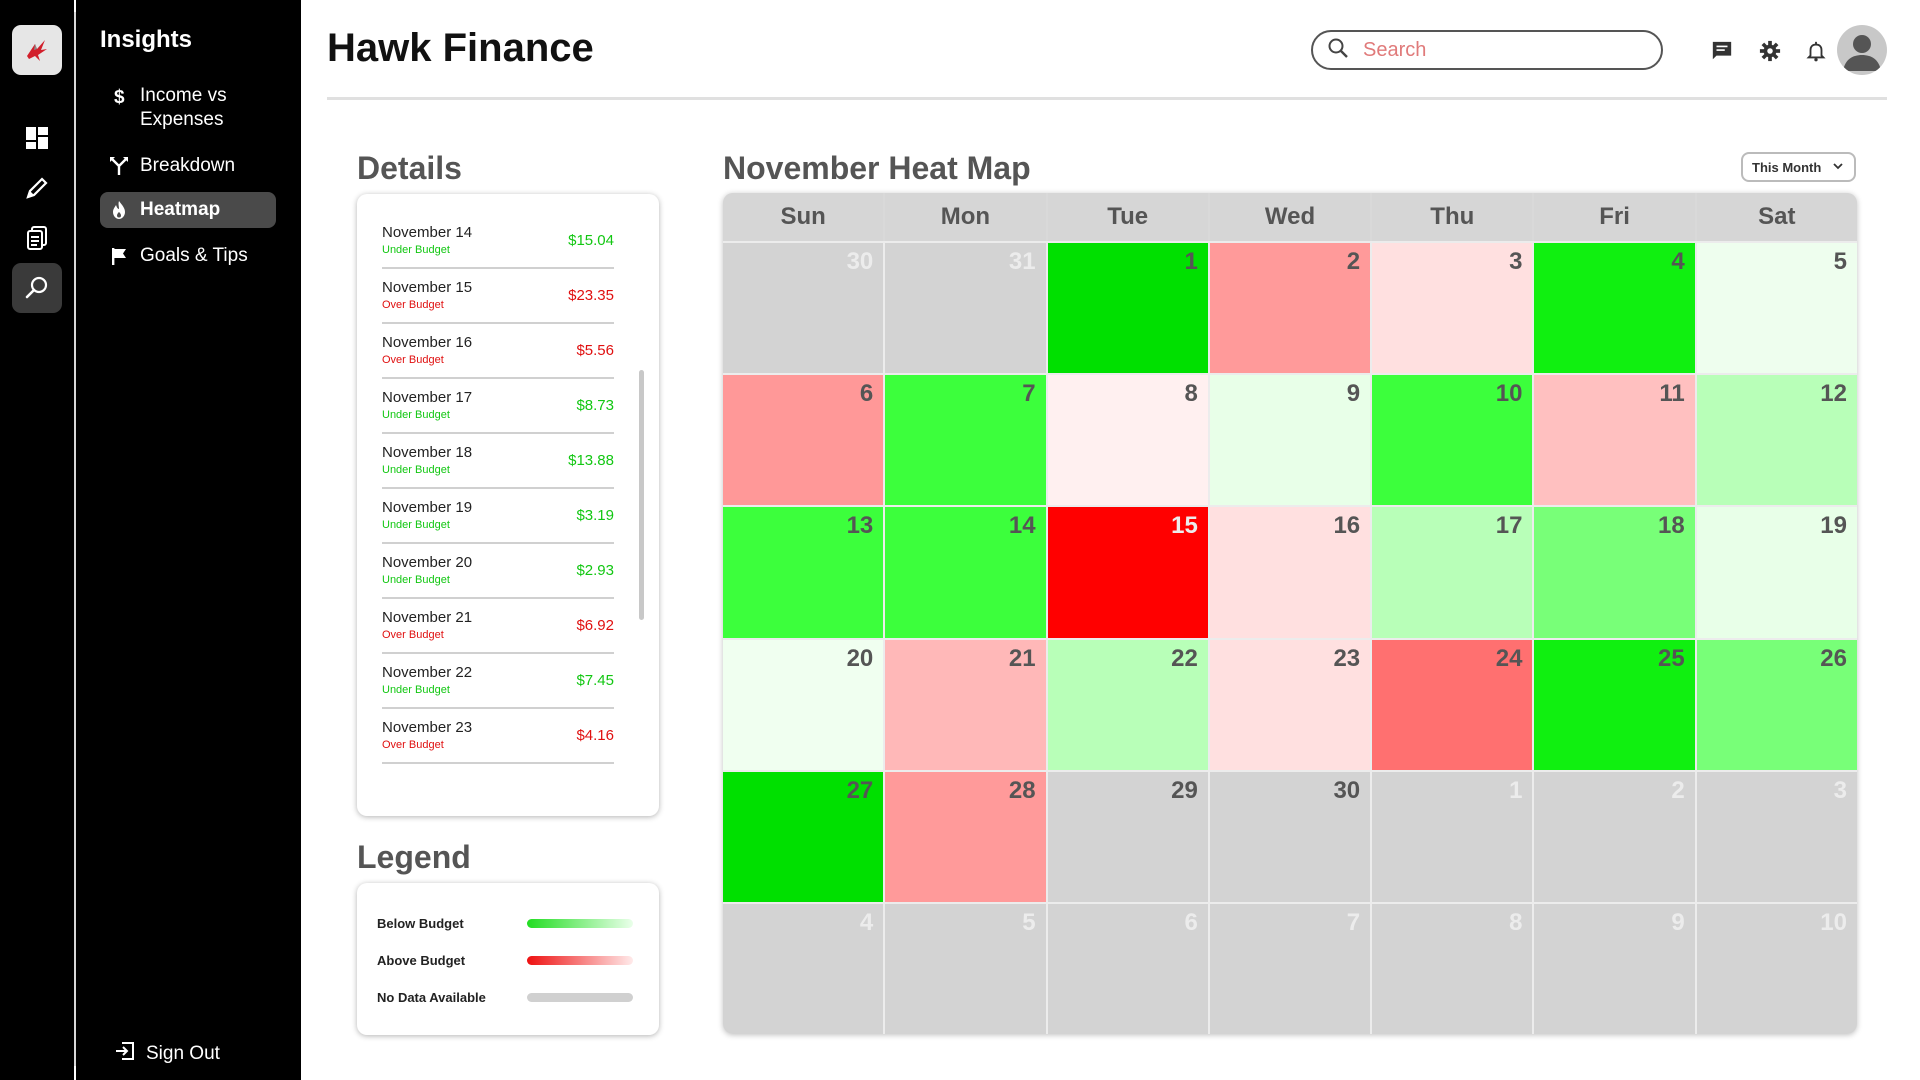 The image size is (1920, 1080). I want to click on sidebar-item-label: Heatmap, so click(180, 209).